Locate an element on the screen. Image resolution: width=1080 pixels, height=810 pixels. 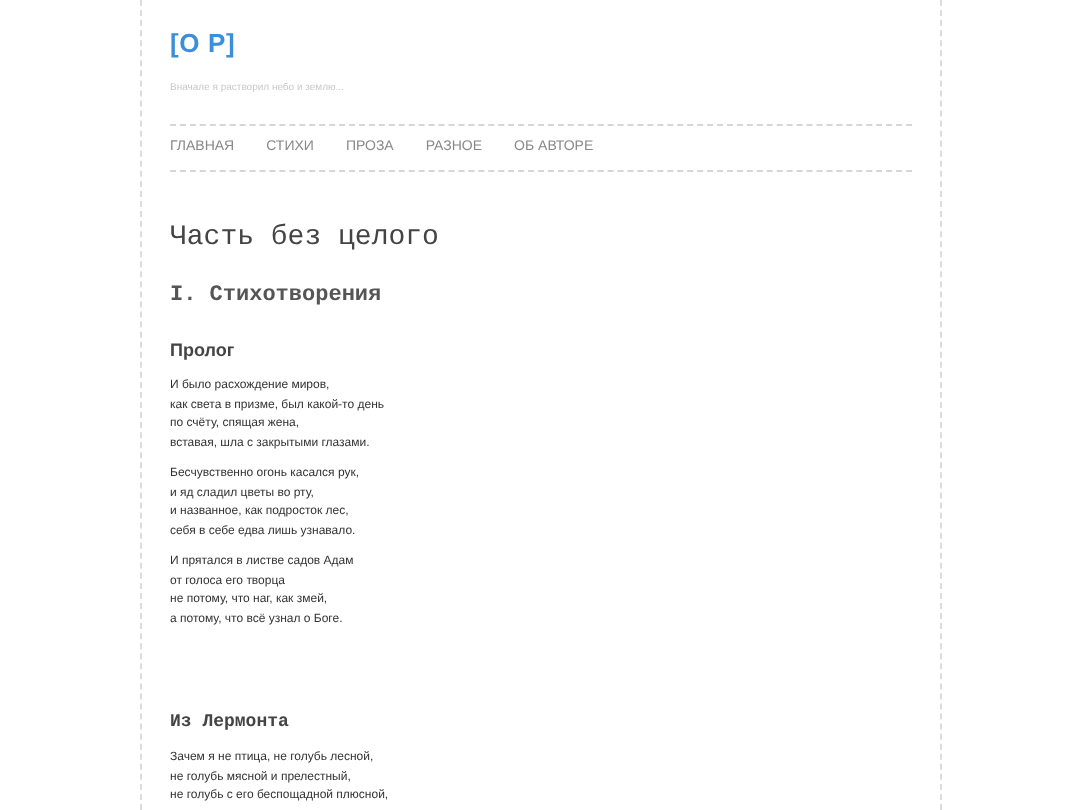
poem-title: Пролог is located at coordinates (203, 350).